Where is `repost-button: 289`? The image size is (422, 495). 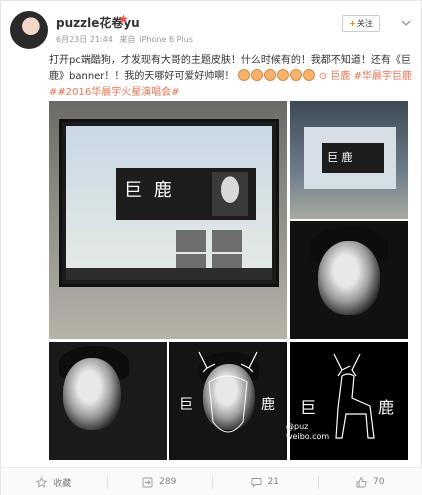 repost-button: 289 is located at coordinates (159, 481).